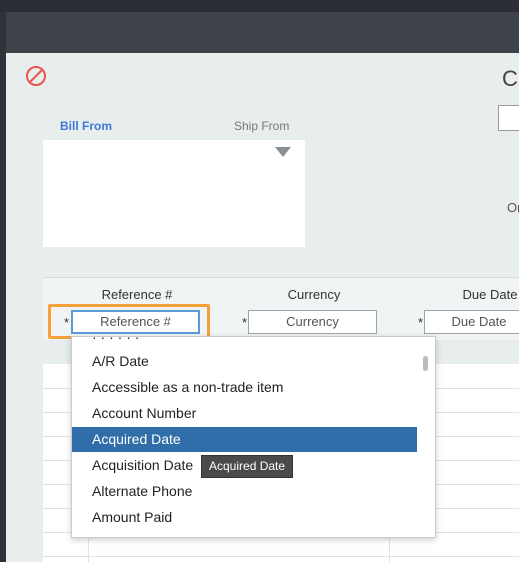 Image resolution: width=519 pixels, height=562 pixels. Describe the element at coordinates (508, 118) in the screenshot. I see `partial-input` at that location.